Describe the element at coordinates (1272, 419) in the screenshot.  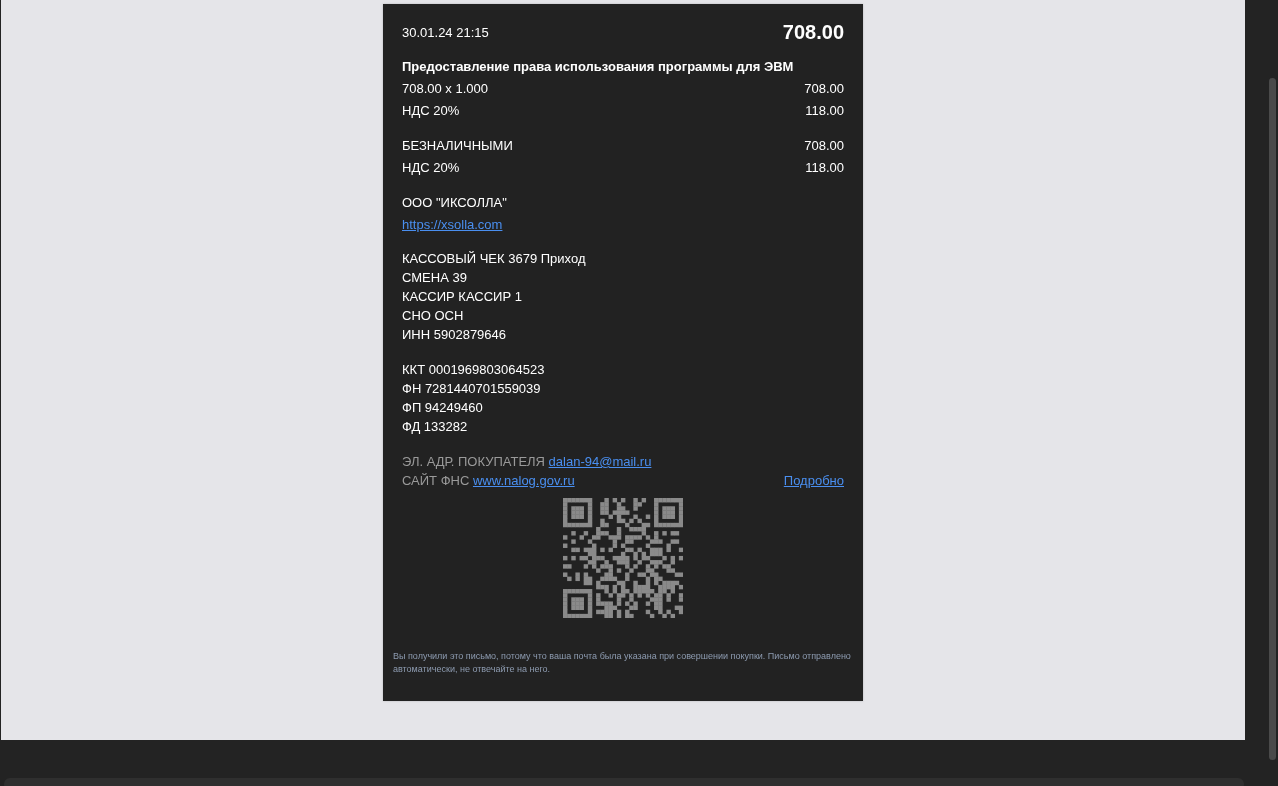
I see `scrollbar-thumb` at that location.